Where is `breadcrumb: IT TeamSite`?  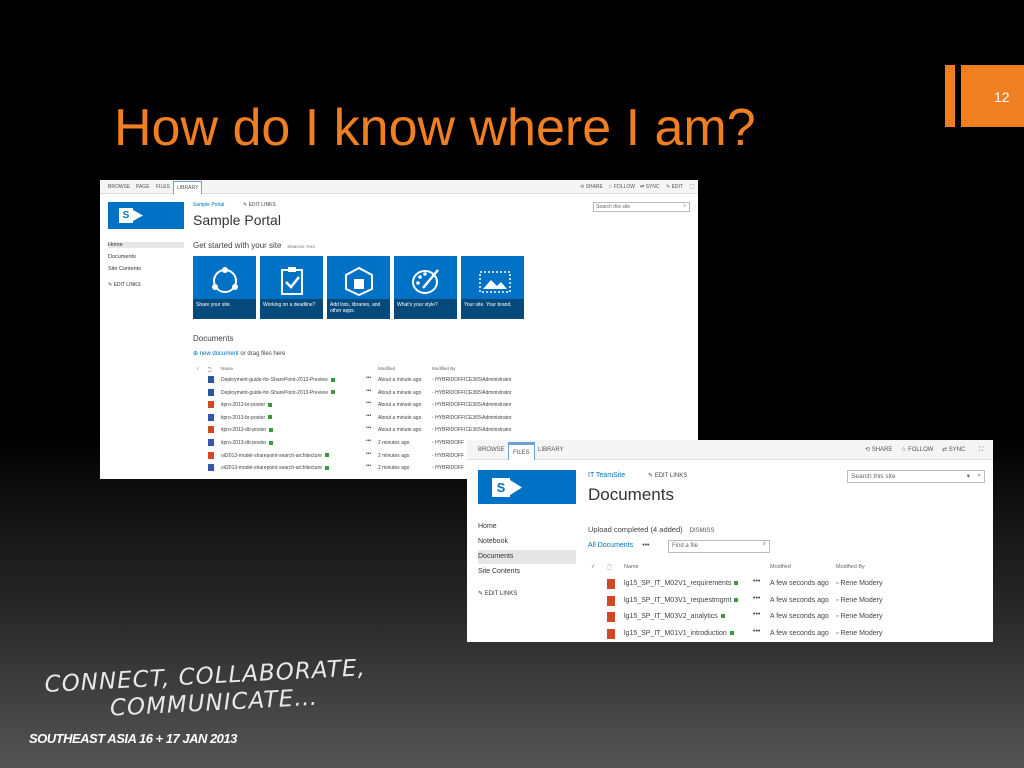 breadcrumb: IT TeamSite is located at coordinates (606, 475).